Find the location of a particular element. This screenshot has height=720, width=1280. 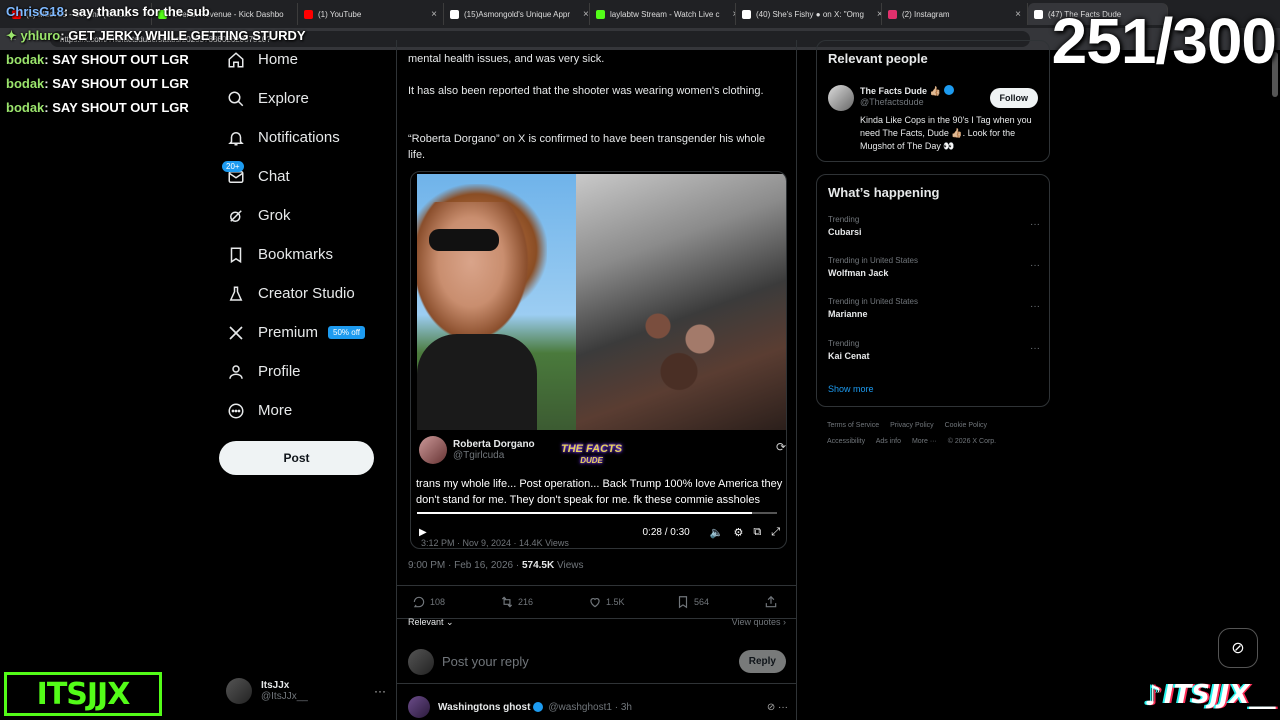

quote-author: Roberta Dorgano @Tgirlcuda is located at coordinates (477, 450).